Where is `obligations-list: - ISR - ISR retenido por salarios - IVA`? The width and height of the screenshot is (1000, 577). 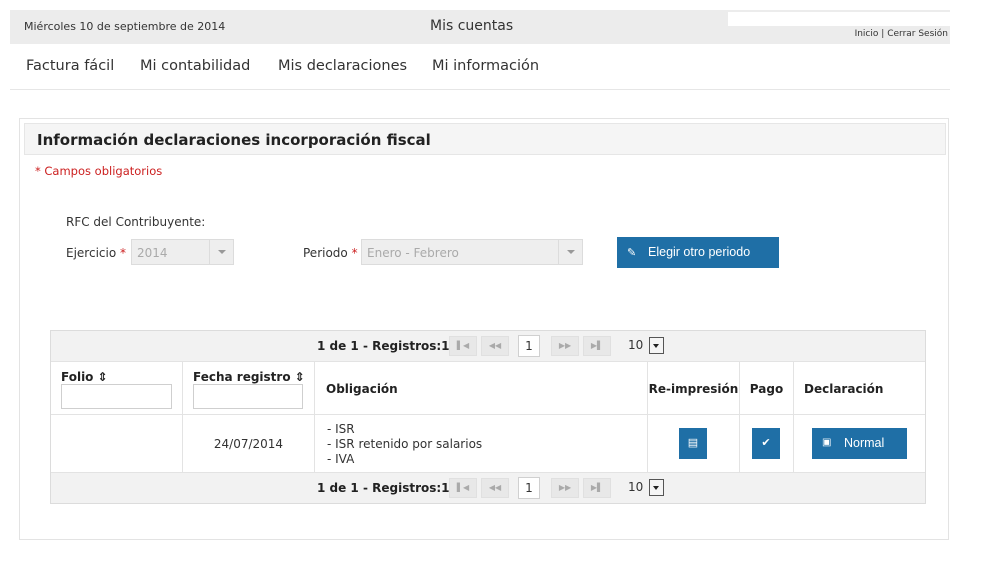 obligations-list: - ISR - ISR retenido por salarios - IVA is located at coordinates (404, 444).